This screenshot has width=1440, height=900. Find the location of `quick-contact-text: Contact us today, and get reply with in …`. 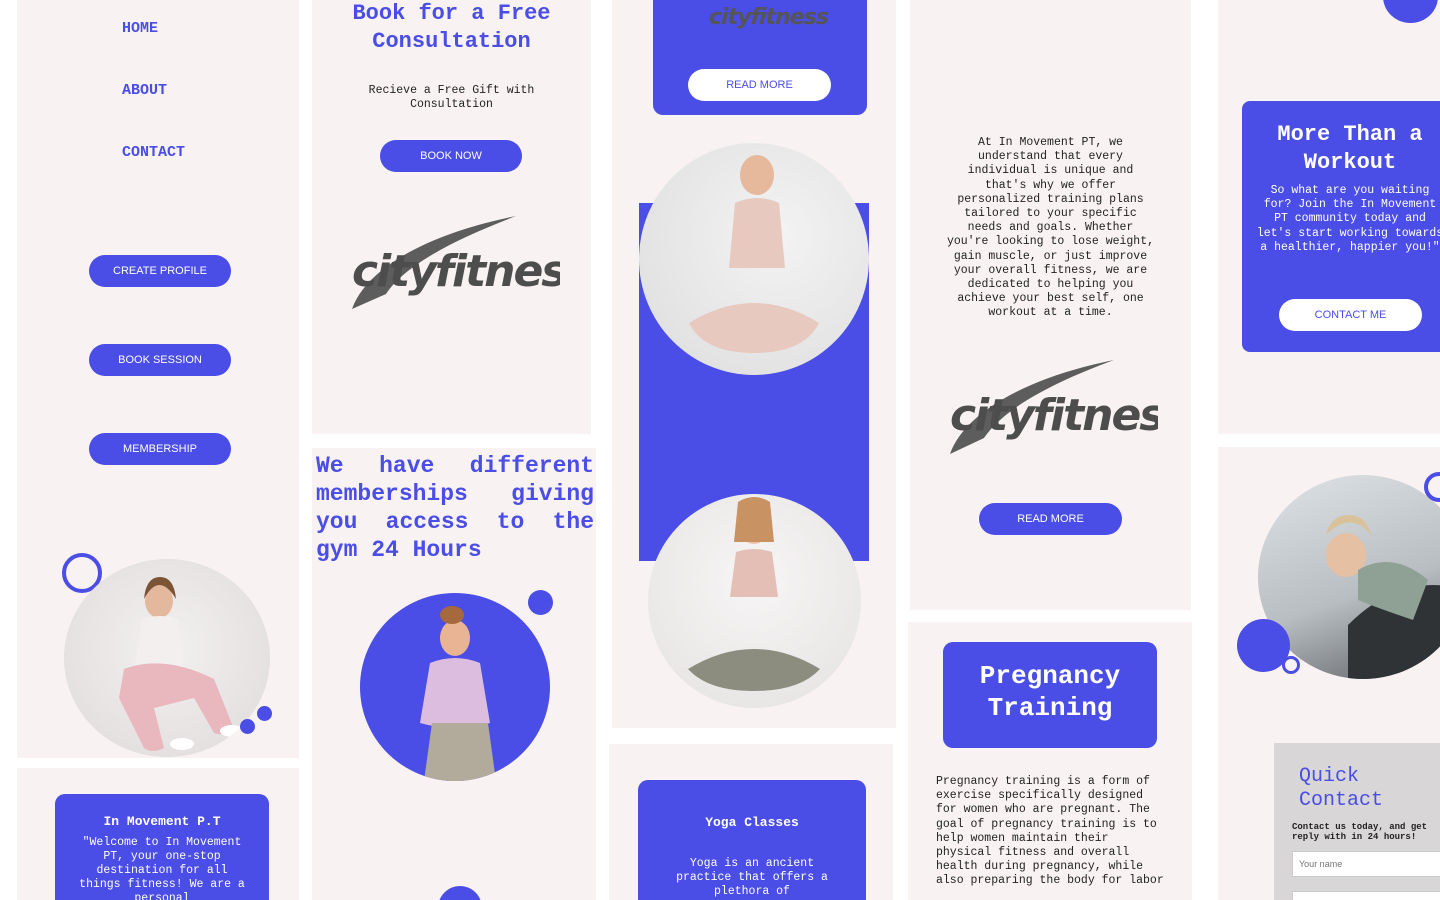

quick-contact-text: Contact us today, and get reply with in … is located at coordinates (1360, 832).